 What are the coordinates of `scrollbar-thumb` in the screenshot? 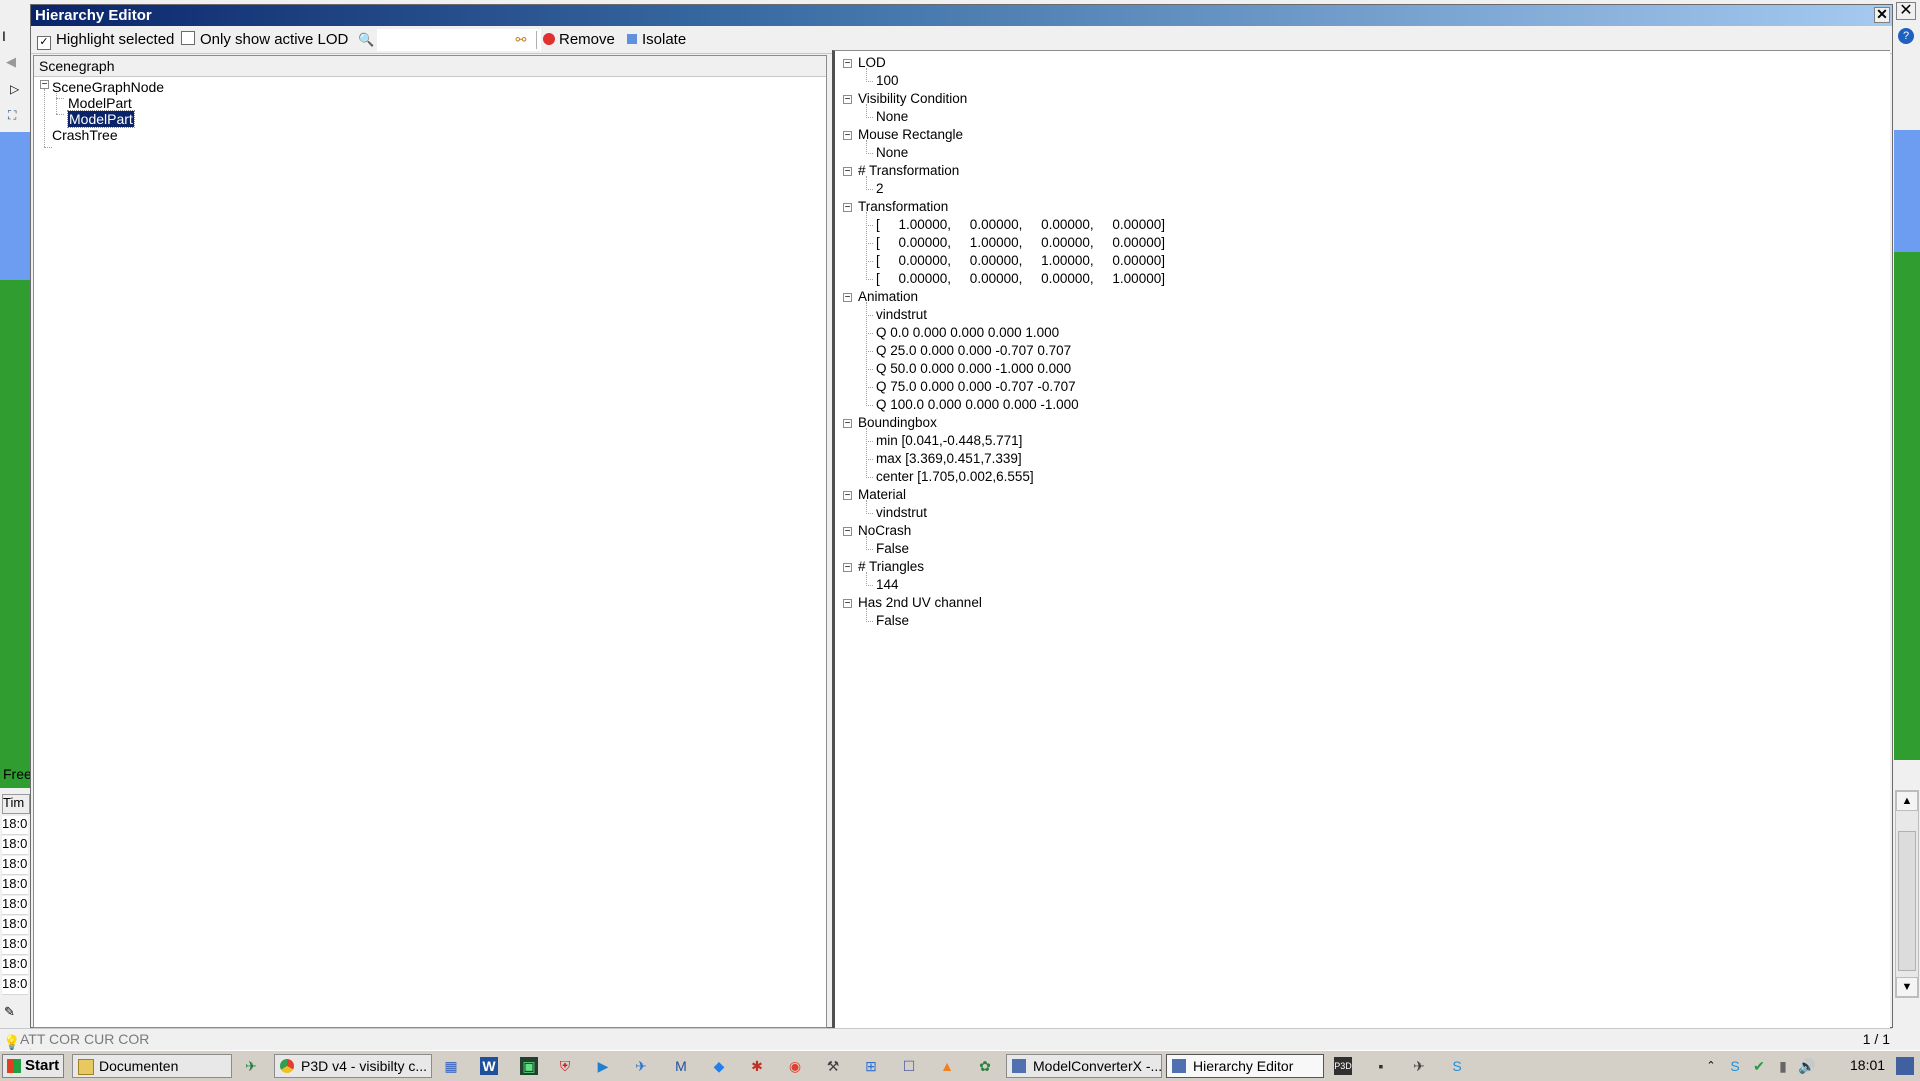 It's located at (1907, 901).